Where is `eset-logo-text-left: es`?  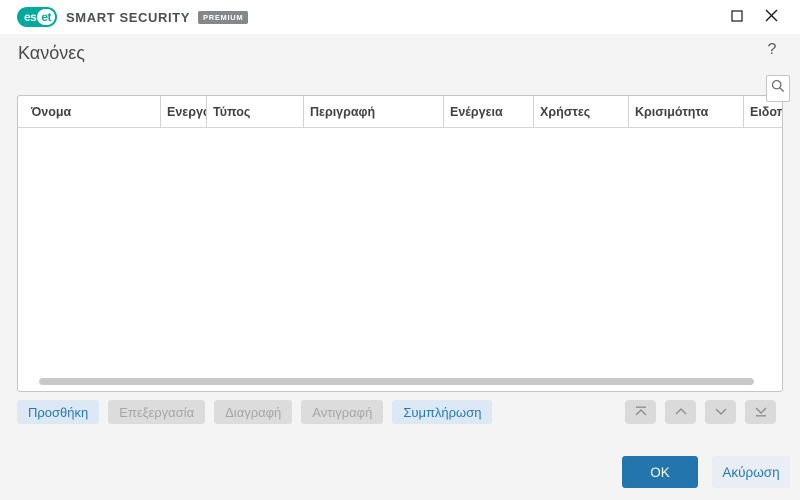
eset-logo-text-left: es is located at coordinates (30, 17).